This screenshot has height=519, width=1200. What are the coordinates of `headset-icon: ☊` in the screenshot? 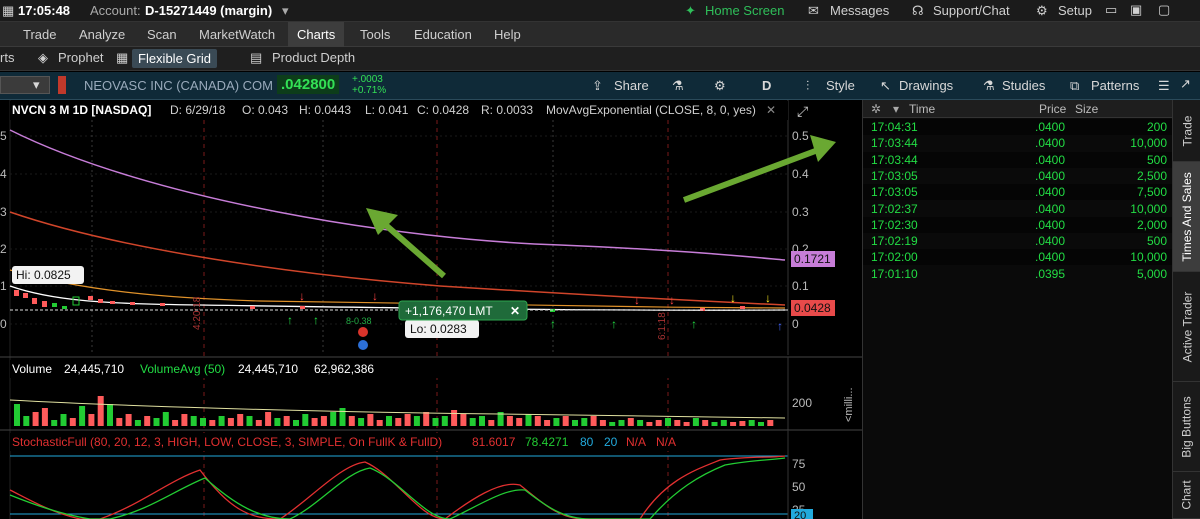 It's located at (918, 10).